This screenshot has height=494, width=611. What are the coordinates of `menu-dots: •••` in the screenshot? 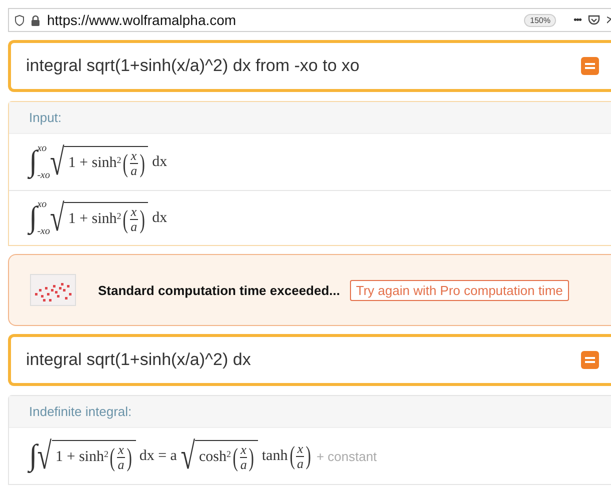 It's located at (577, 20).